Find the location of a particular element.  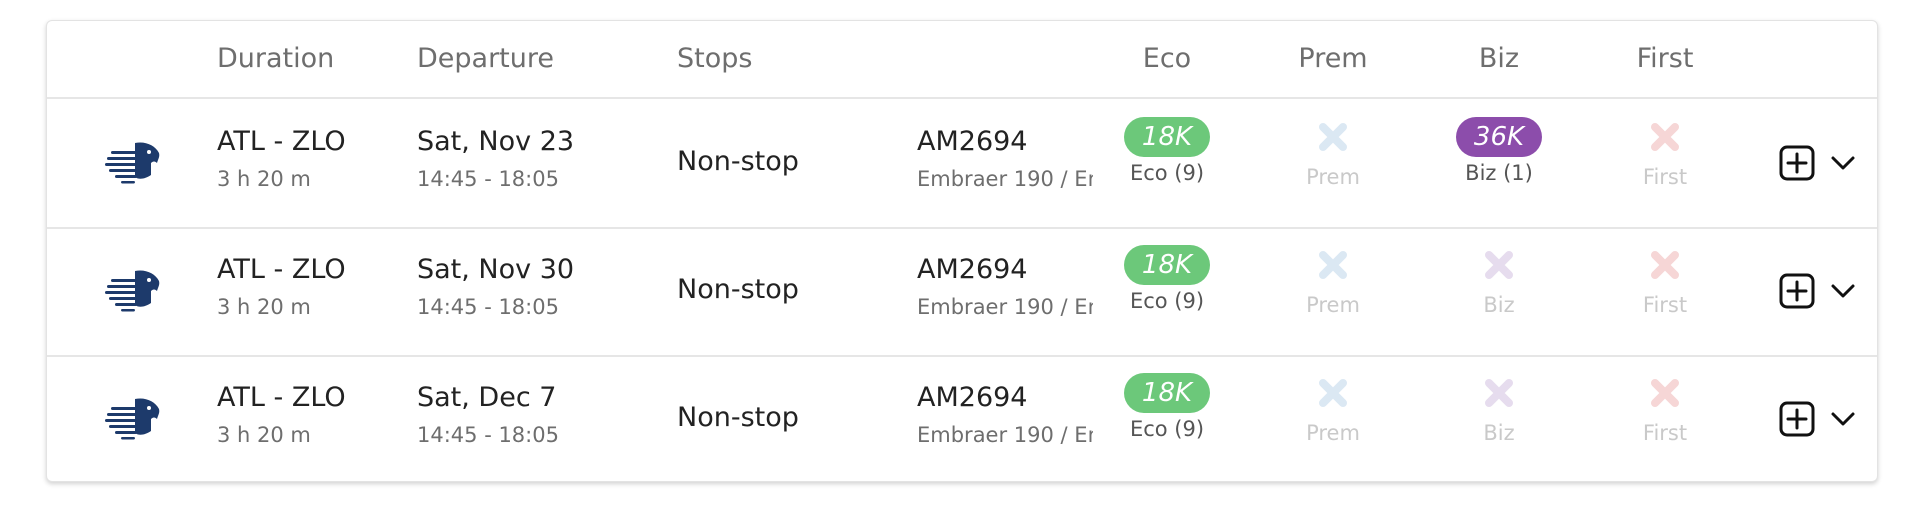

fare-biz: 36K Biz (1) is located at coordinates (1499, 152).